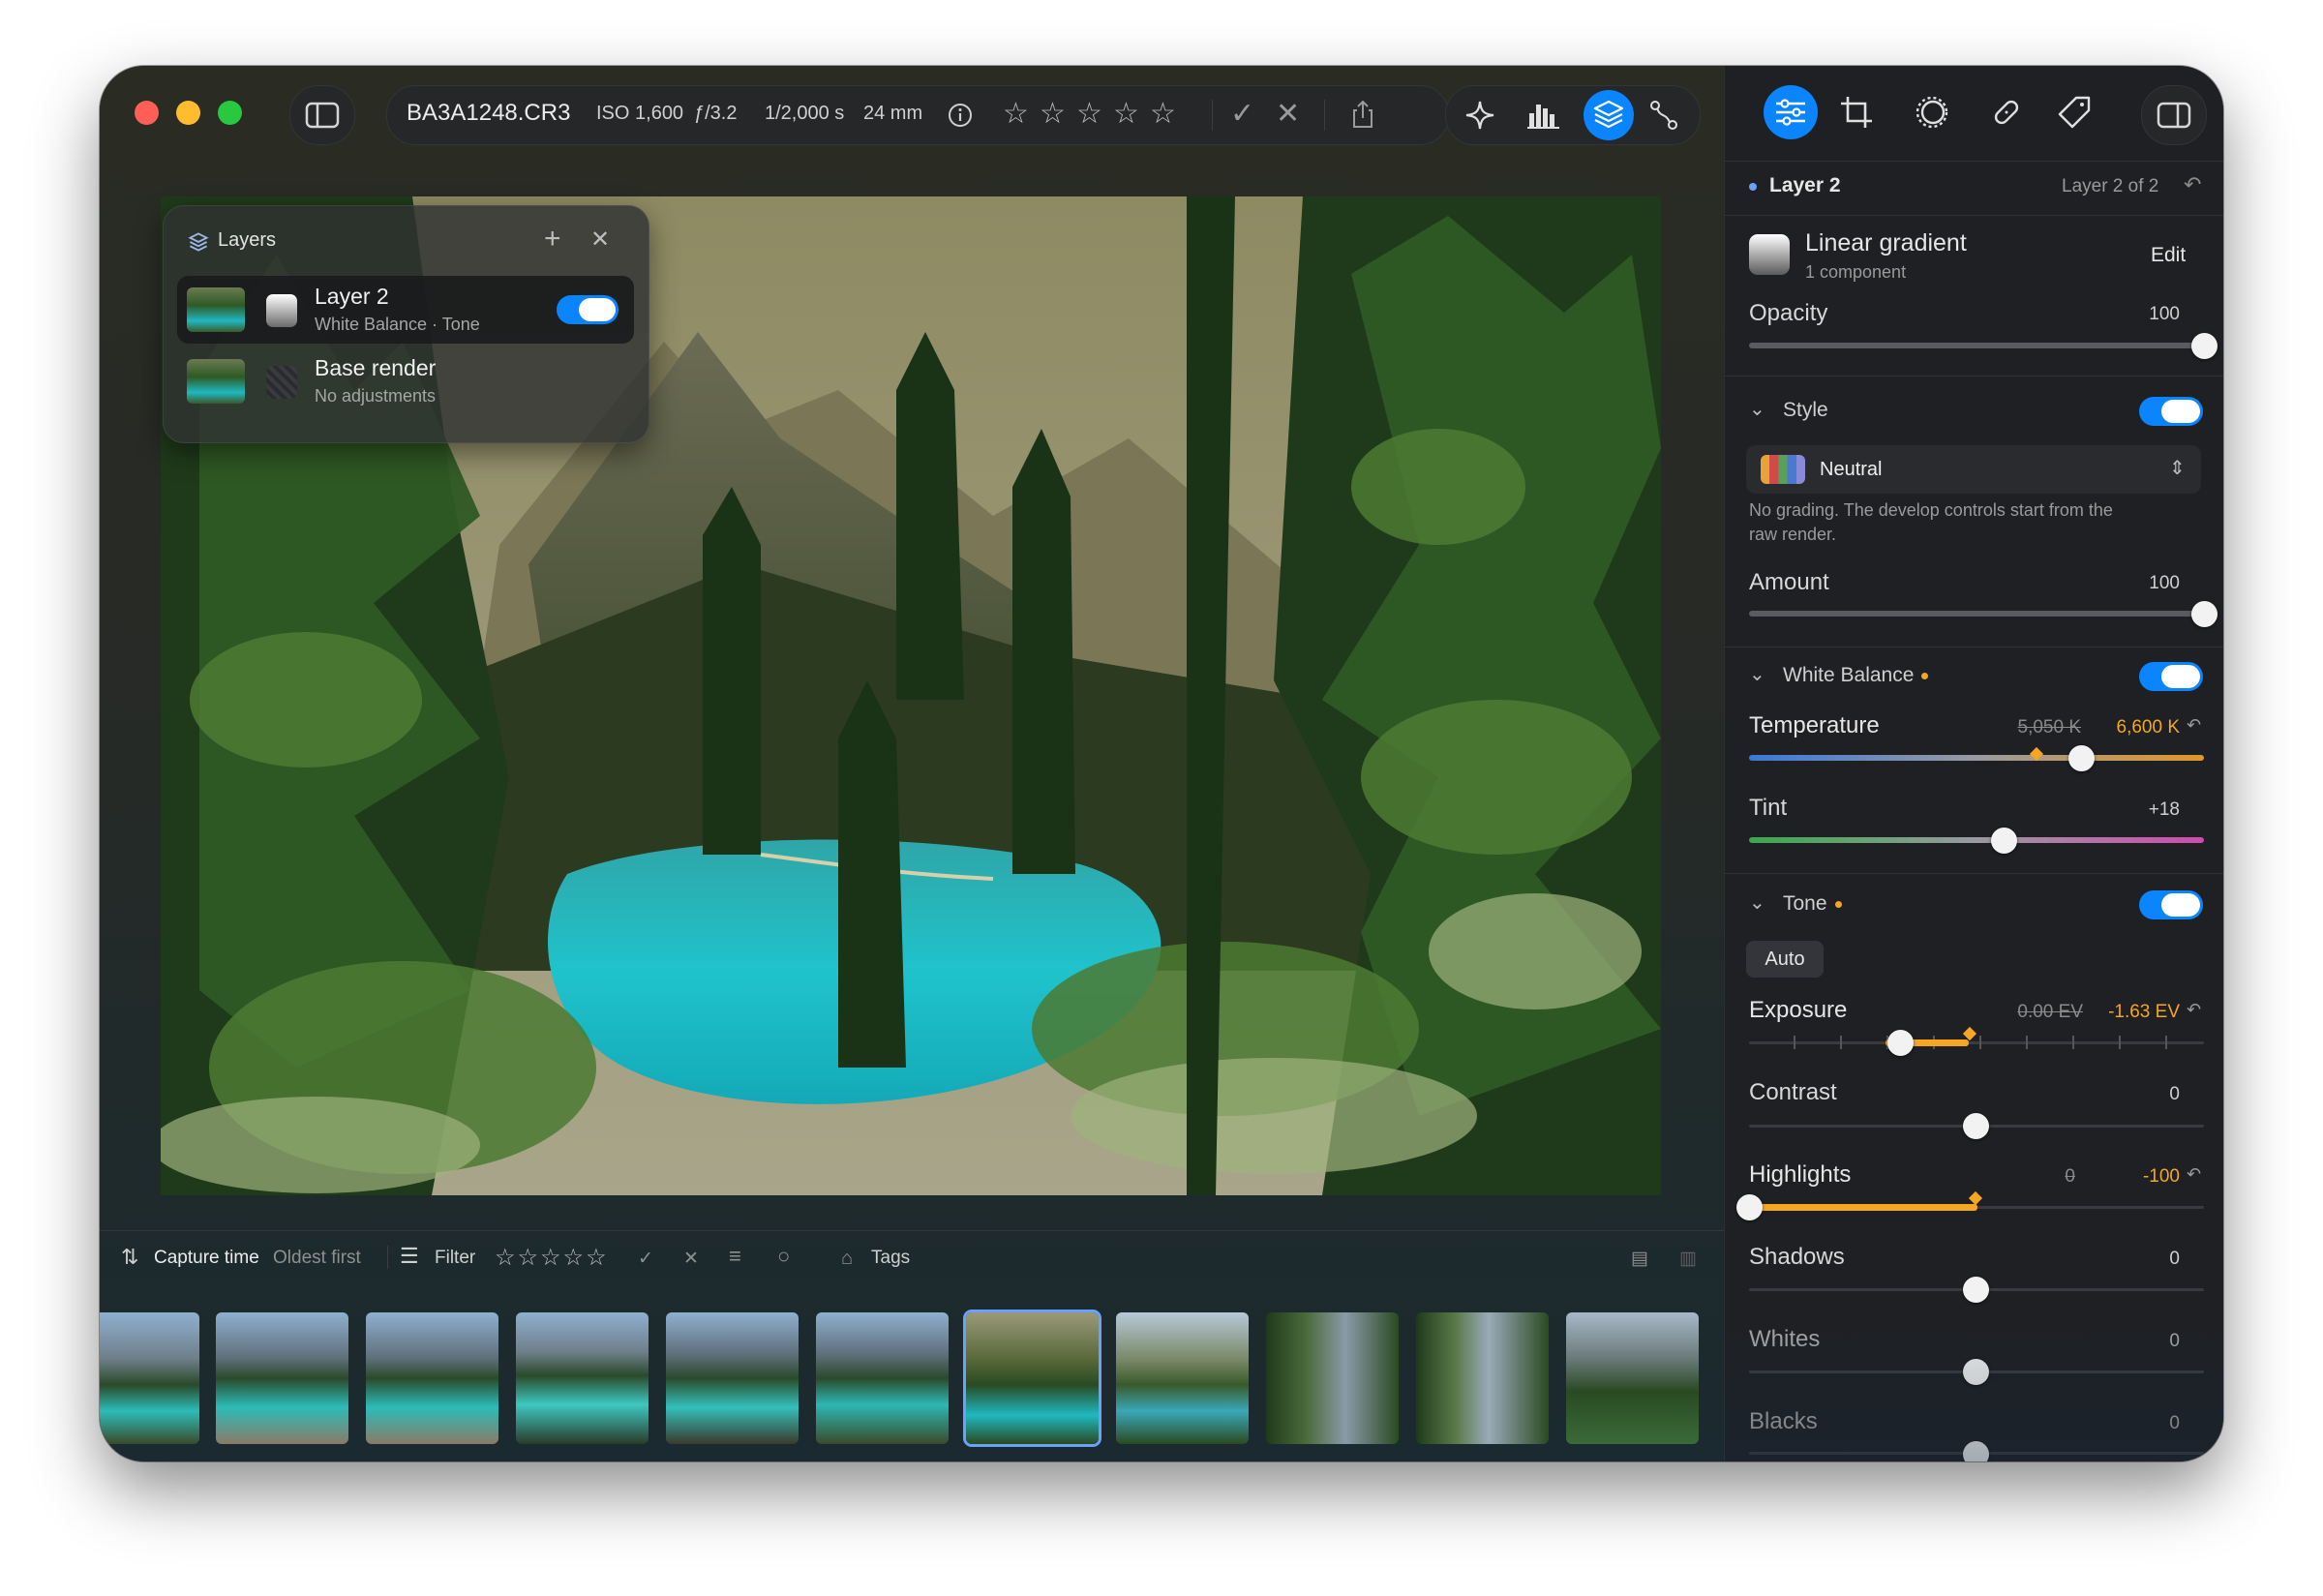 The image size is (2323, 1596). What do you see at coordinates (1785, 1339) in the screenshot?
I see `whites-label: Whites` at bounding box center [1785, 1339].